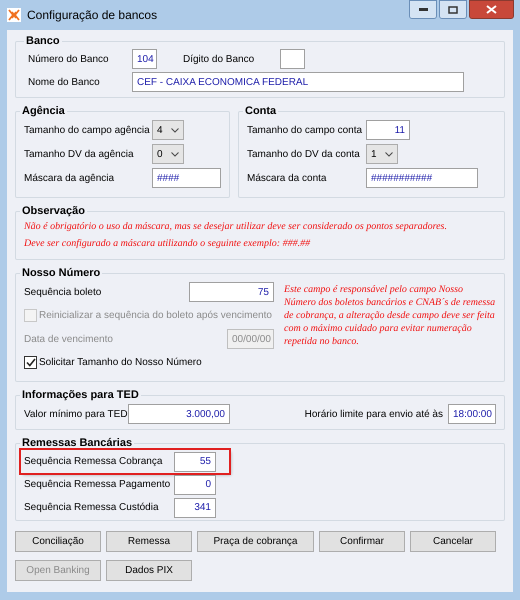  What do you see at coordinates (255, 541) in the screenshot?
I see `dialog-button: Praça de cobrança` at bounding box center [255, 541].